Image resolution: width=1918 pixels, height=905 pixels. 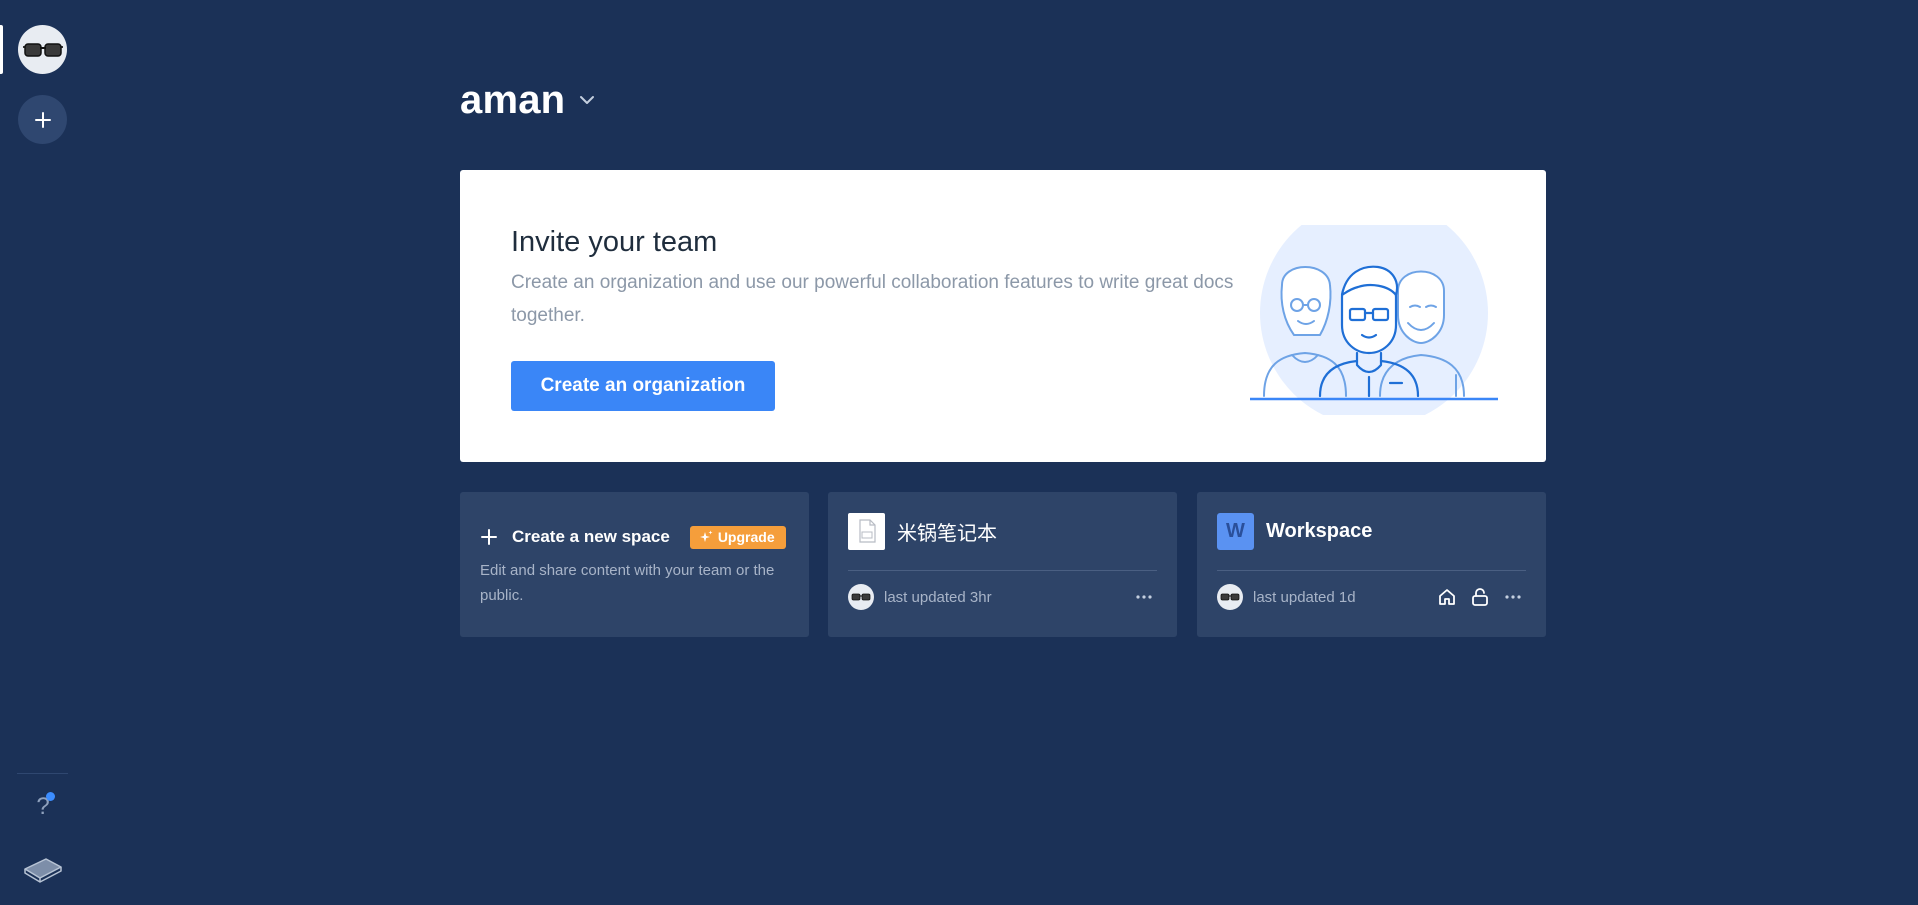 I want to click on space-open-link: 米锅笔记本, so click(x=922, y=531).